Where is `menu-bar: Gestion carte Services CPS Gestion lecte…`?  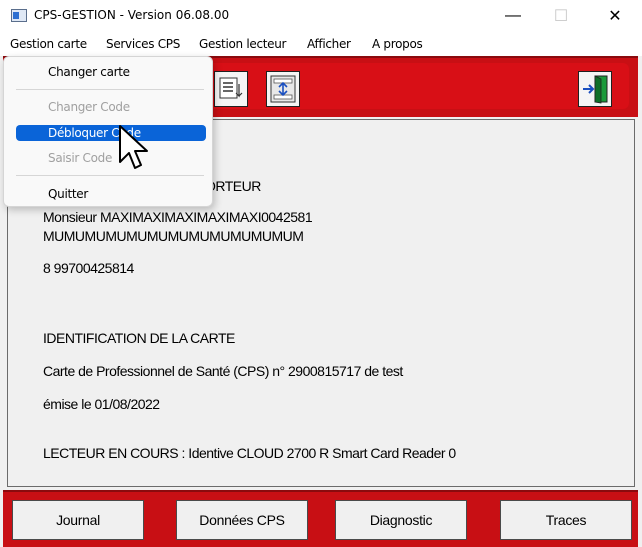
menu-bar: Gestion carte Services CPS Gestion lecte… is located at coordinates (321, 44).